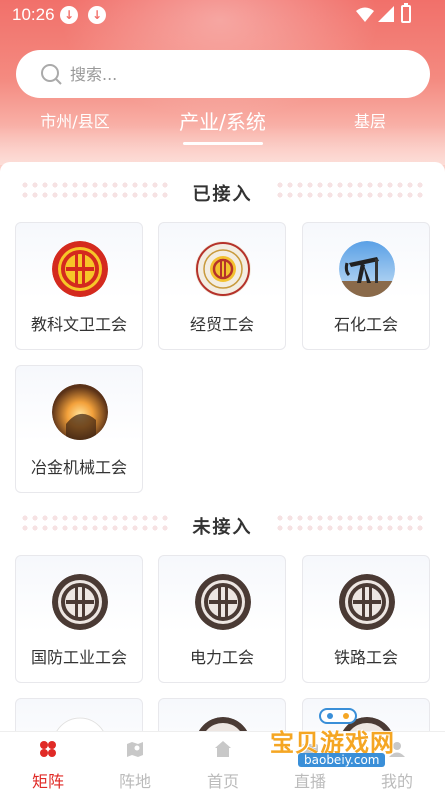  Describe the element at coordinates (48, 749) in the screenshot. I see `grid-icon` at that location.